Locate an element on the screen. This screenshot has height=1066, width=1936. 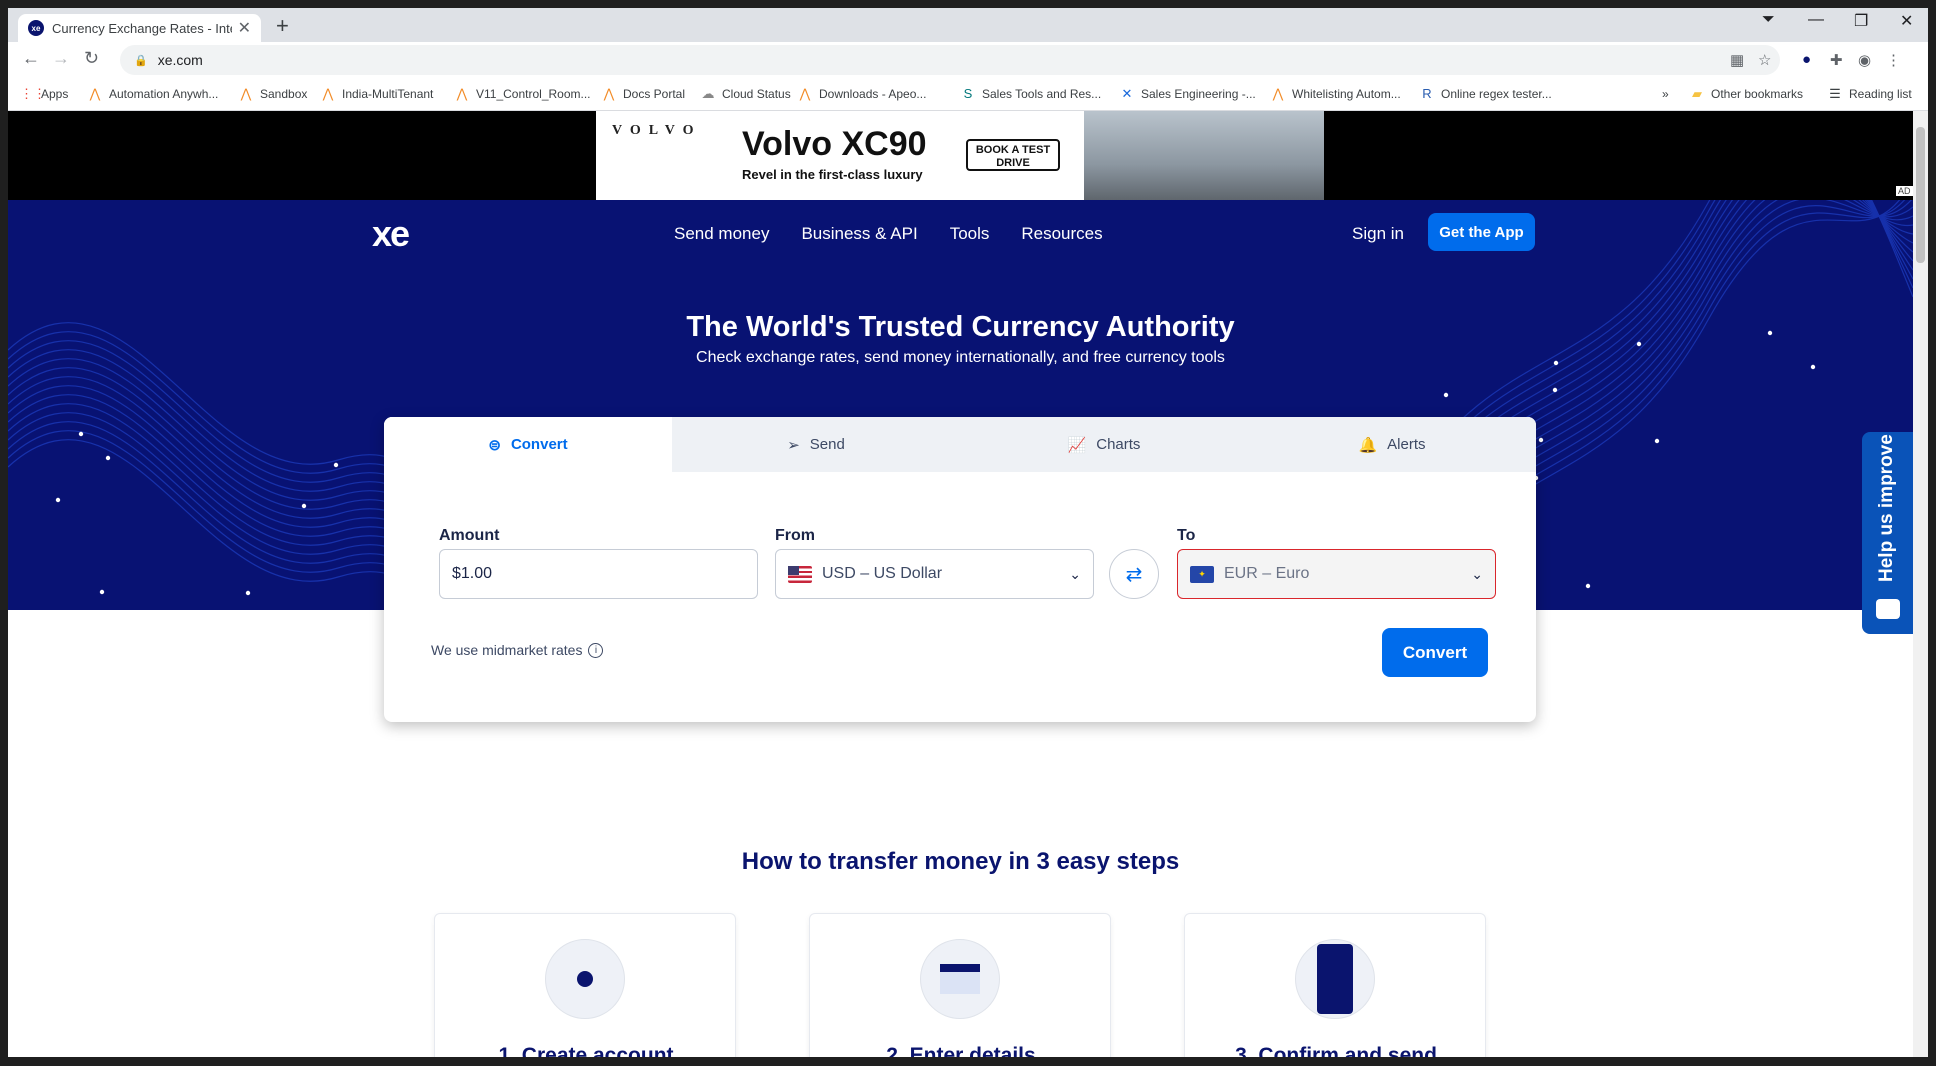
tab-send: ➢ Send is located at coordinates (816, 444).